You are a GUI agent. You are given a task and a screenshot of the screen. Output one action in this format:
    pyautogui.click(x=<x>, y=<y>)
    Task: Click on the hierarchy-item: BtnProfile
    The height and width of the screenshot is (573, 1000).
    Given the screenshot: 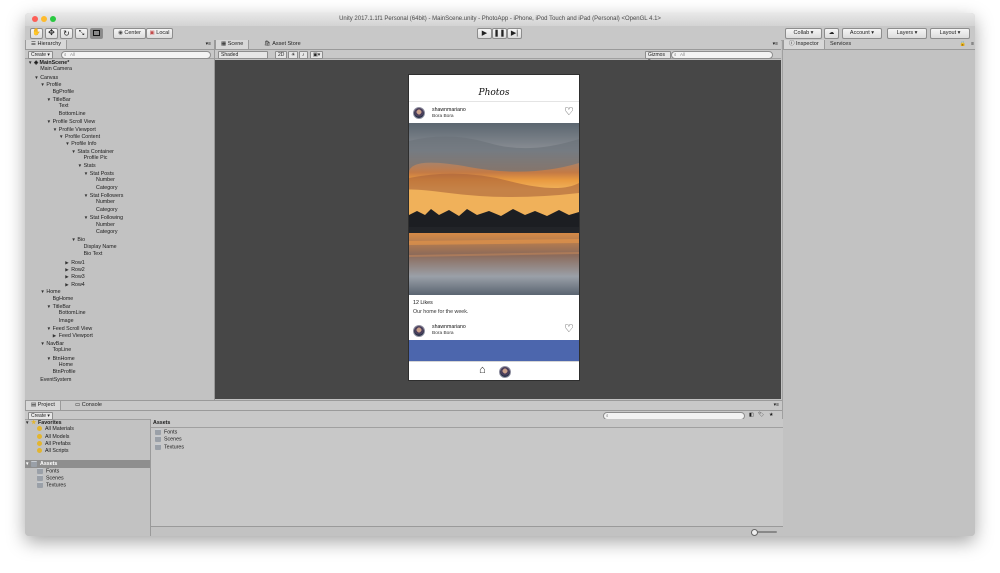 What is the action you would take?
    pyautogui.click(x=119, y=372)
    